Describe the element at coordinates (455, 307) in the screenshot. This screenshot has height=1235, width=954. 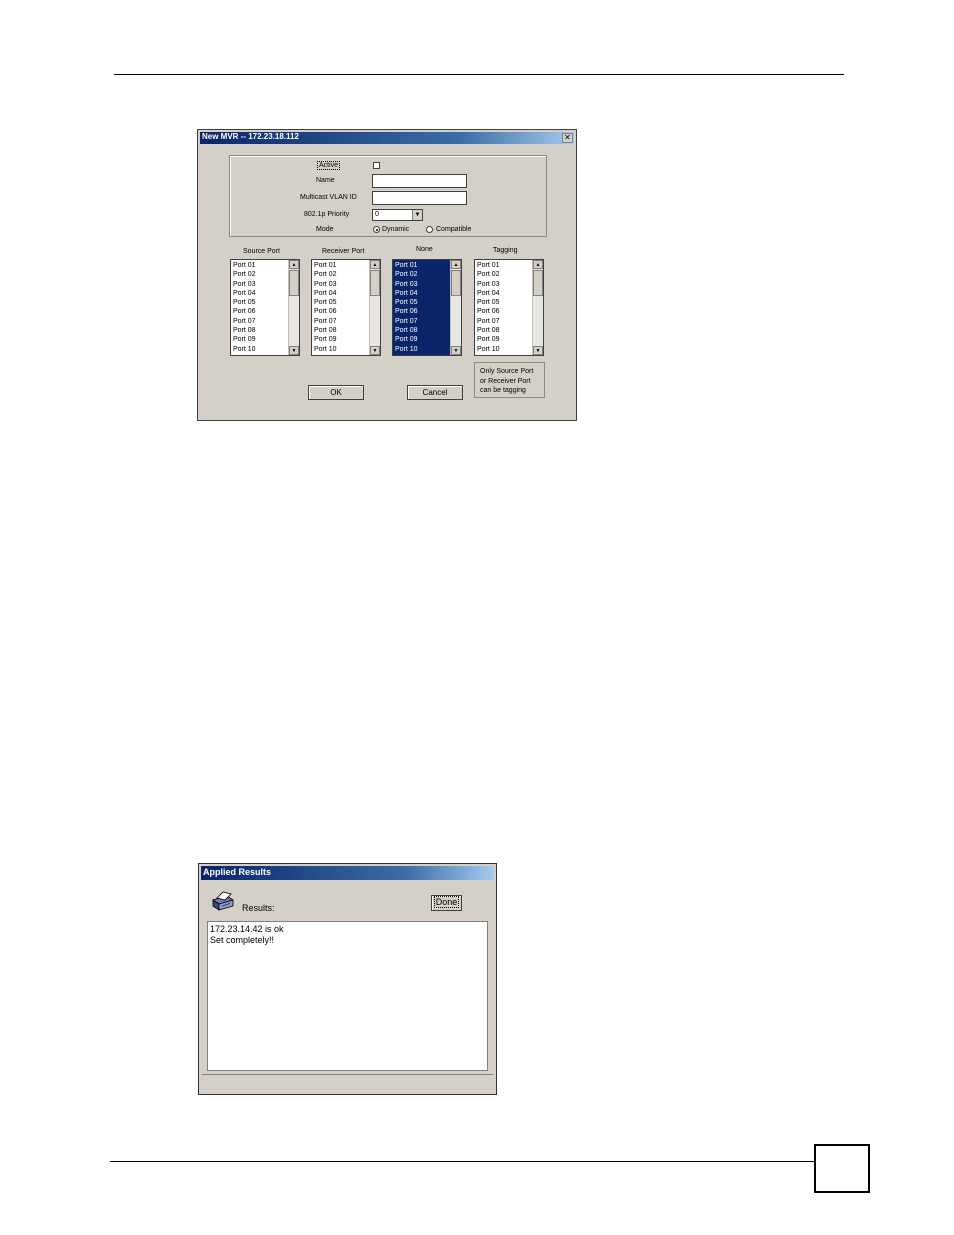
I see `none-port-scrollbar: ▲ ▼` at that location.